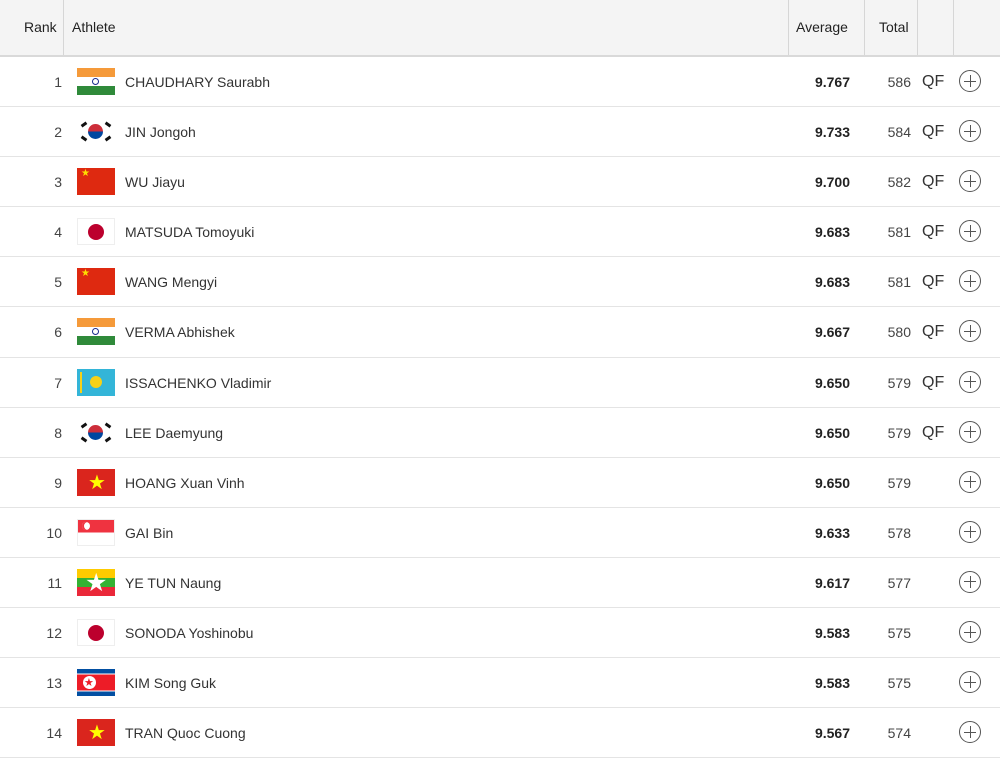 The image size is (1000, 758). Describe the element at coordinates (500, 683) in the screenshot. I see `table-row: 13 KIM Song Guk 9.583 575` at that location.